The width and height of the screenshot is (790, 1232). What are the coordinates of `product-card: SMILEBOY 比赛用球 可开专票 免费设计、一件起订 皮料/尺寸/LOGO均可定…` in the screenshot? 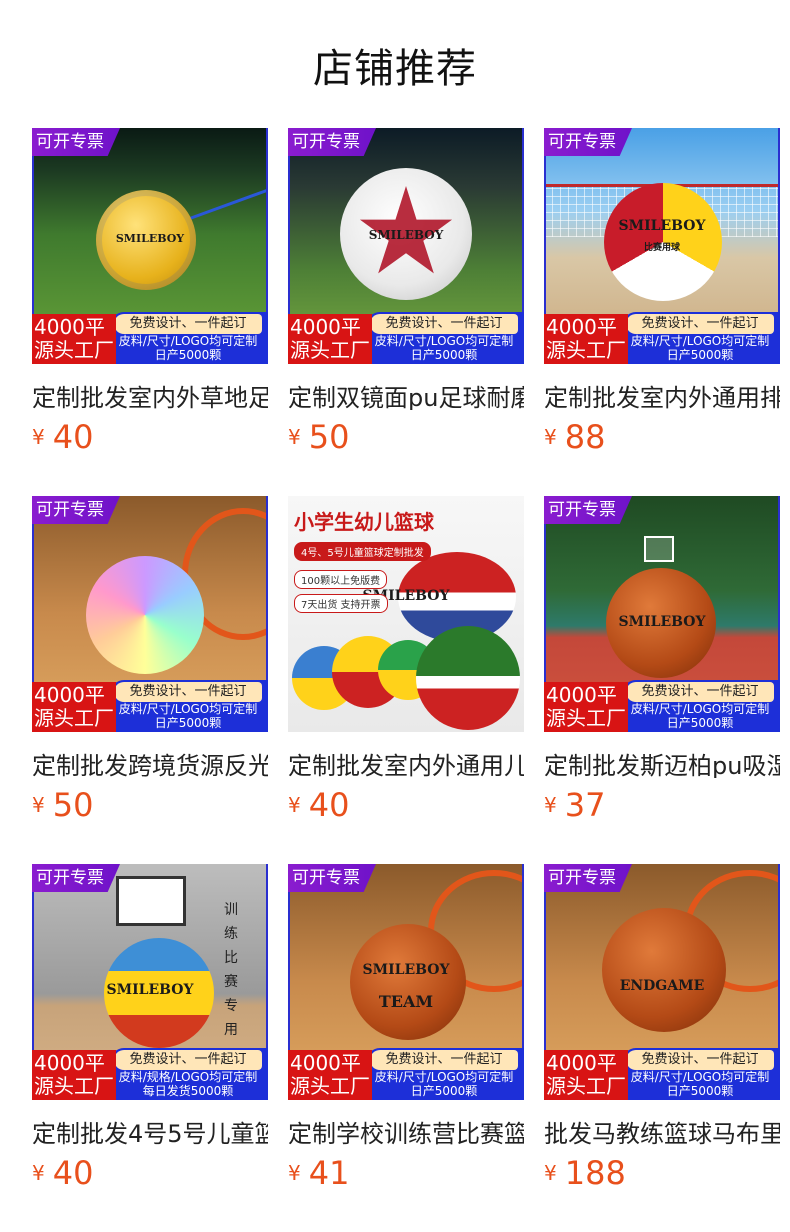 It's located at (662, 293).